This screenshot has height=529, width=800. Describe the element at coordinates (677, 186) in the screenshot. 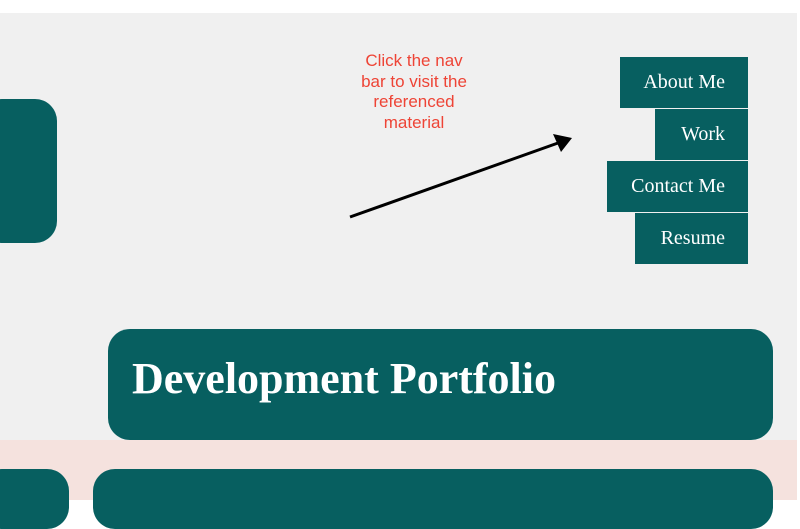

I see `nav-item-contact-me: Contact Me` at that location.